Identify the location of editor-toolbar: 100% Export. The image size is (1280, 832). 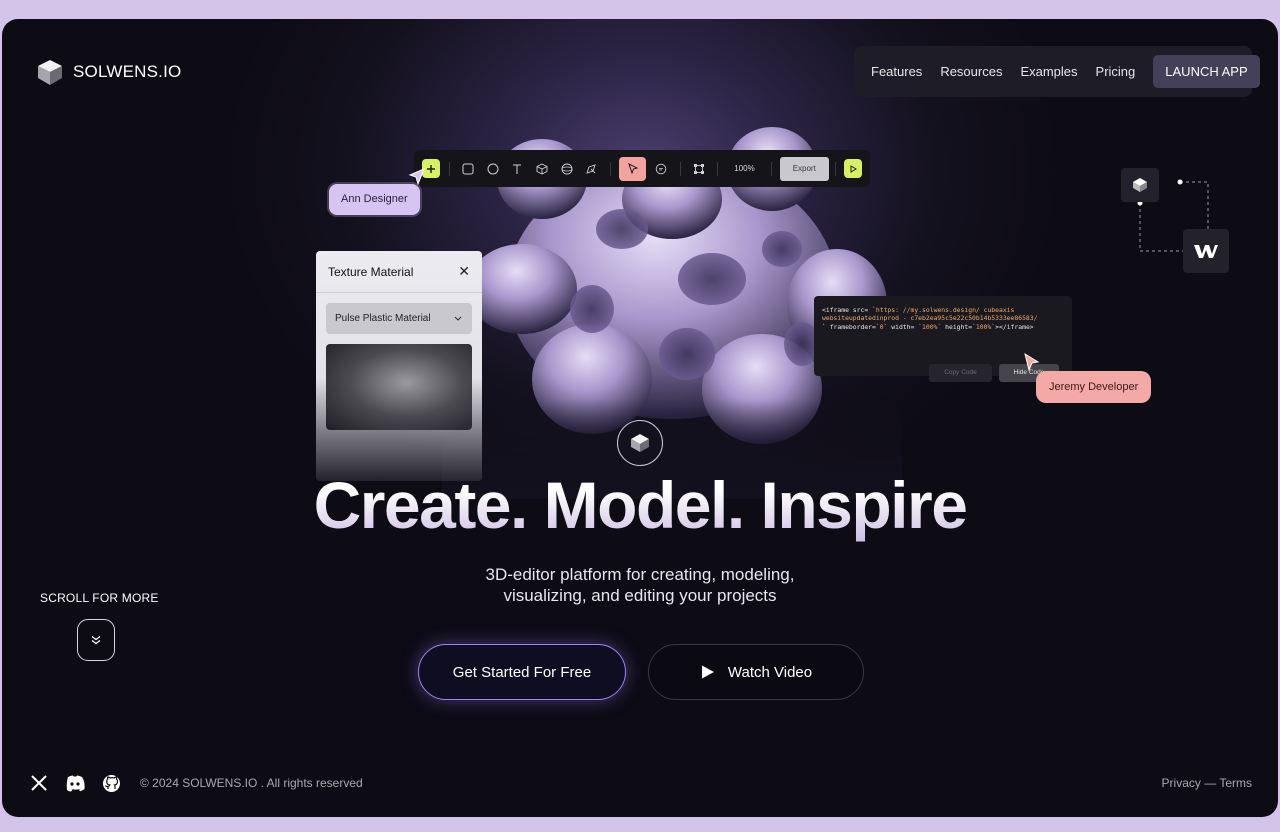
(642, 168).